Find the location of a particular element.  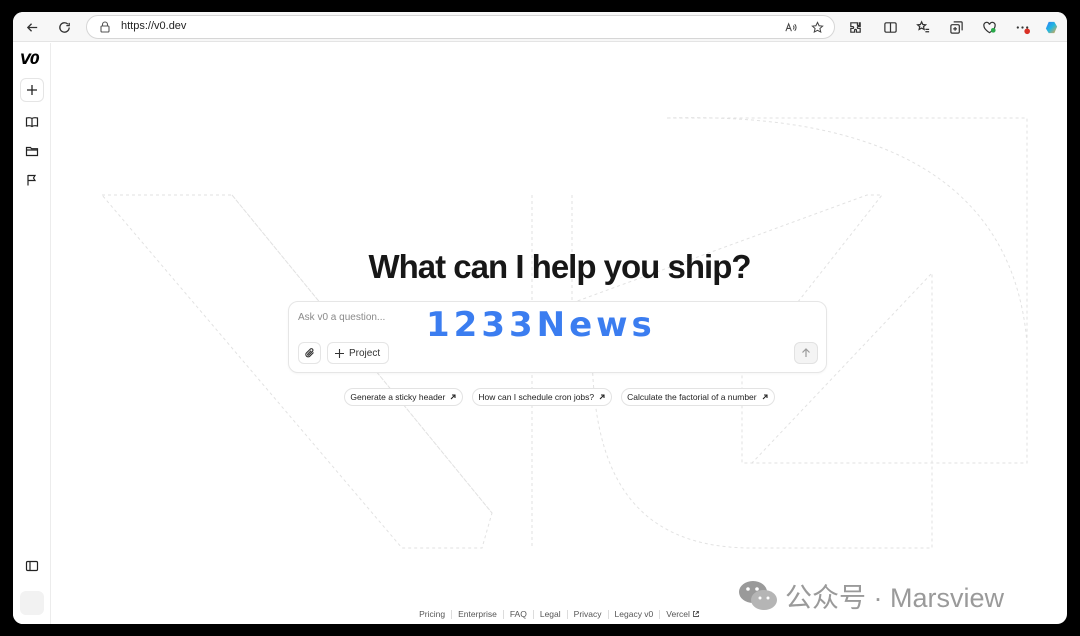

favorite-star-icon is located at coordinates (817, 27).